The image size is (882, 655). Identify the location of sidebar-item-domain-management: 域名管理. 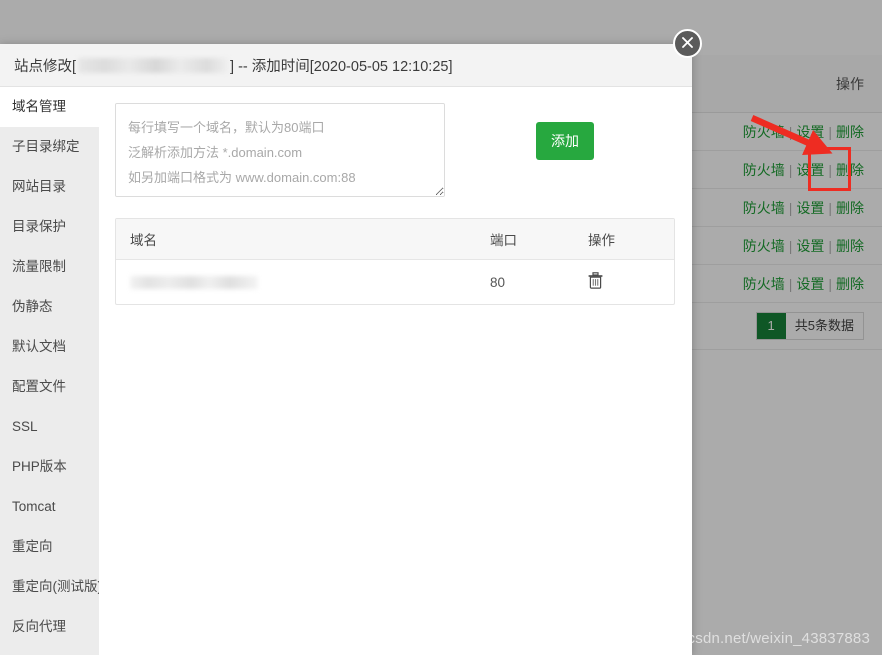
(49, 107).